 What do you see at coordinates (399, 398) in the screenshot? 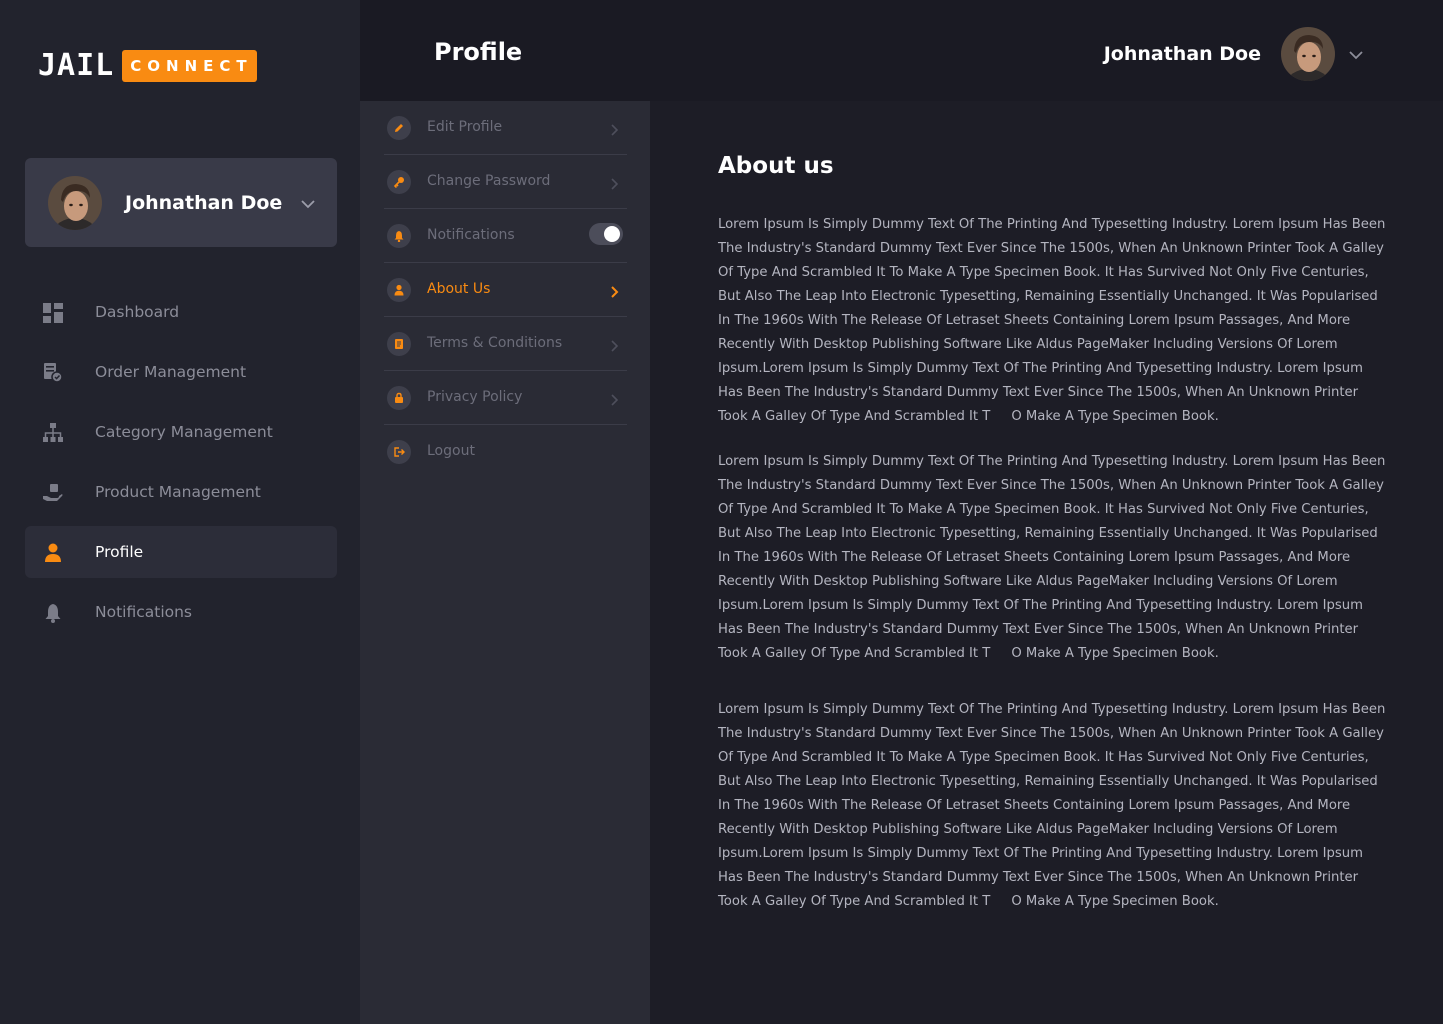
I see `lock-icon` at bounding box center [399, 398].